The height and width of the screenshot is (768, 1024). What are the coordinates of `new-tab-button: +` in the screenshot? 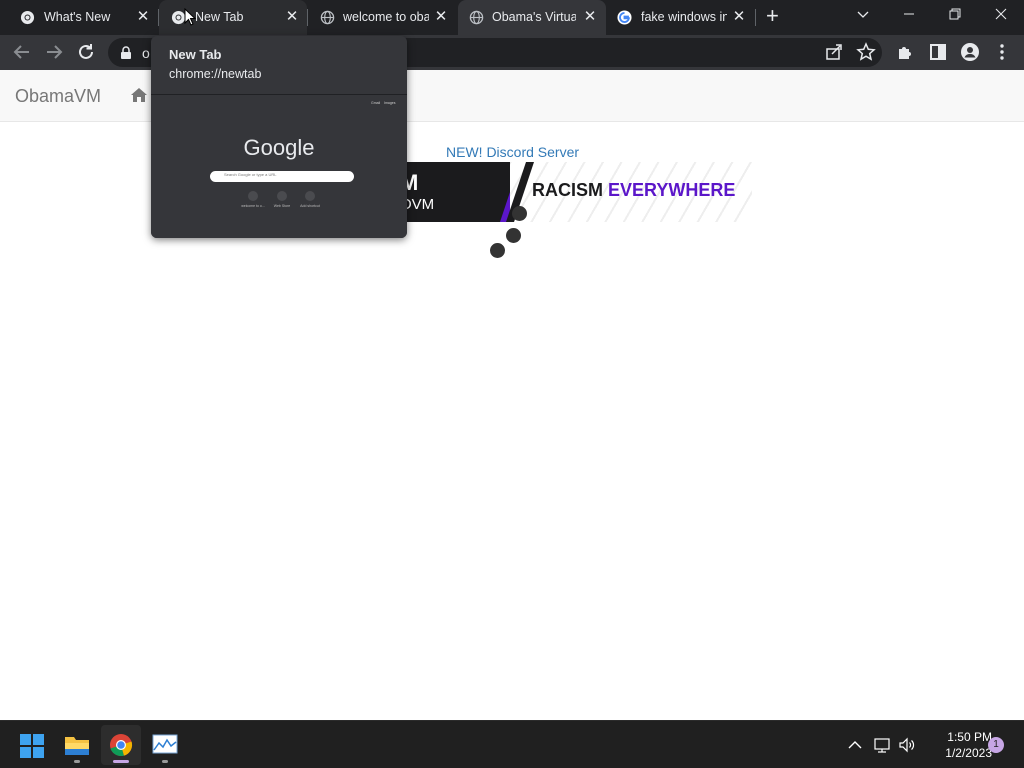 It's located at (772, 16).